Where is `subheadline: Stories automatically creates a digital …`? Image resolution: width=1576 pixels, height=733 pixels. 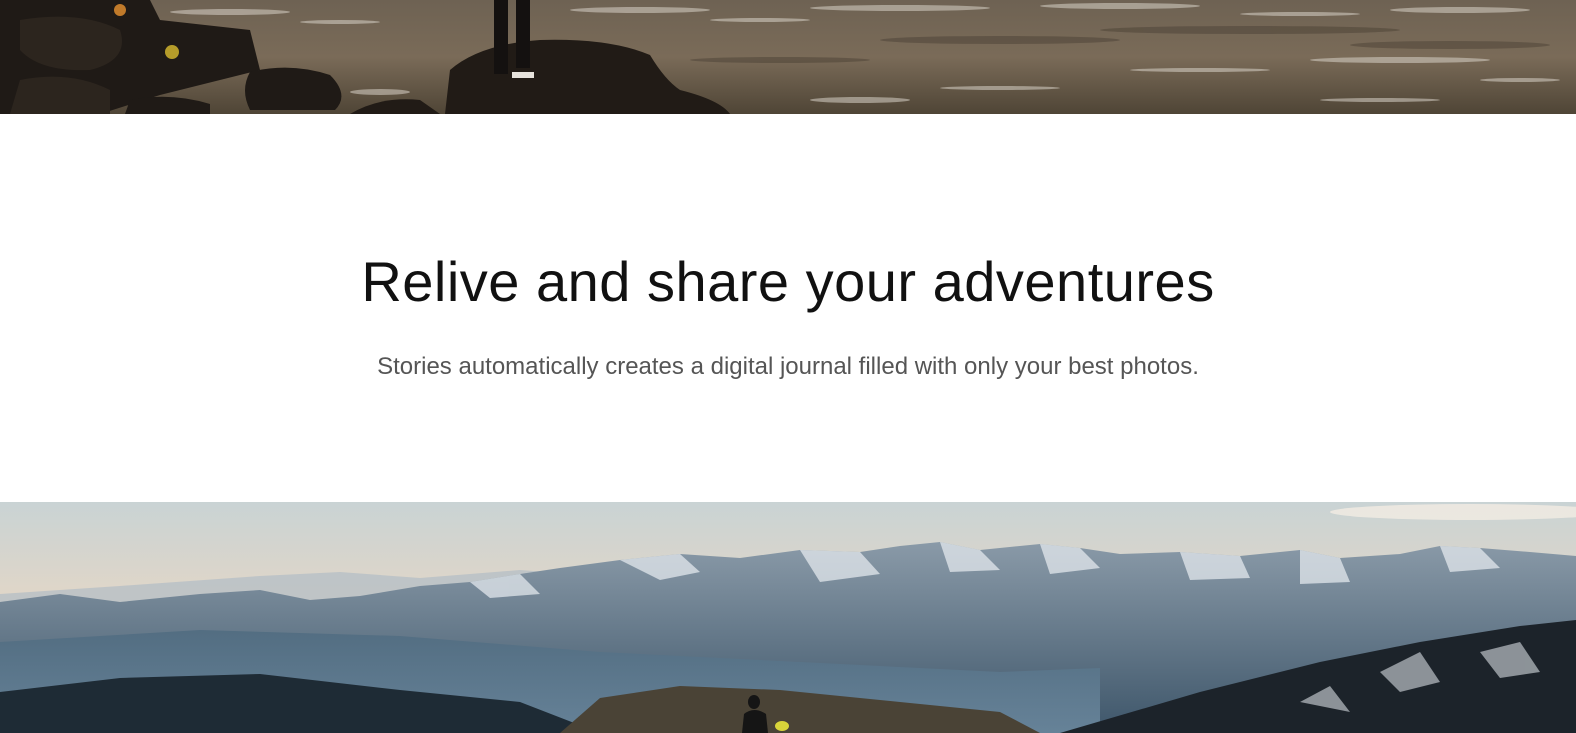 subheadline: Stories automatically creates a digital … is located at coordinates (788, 366).